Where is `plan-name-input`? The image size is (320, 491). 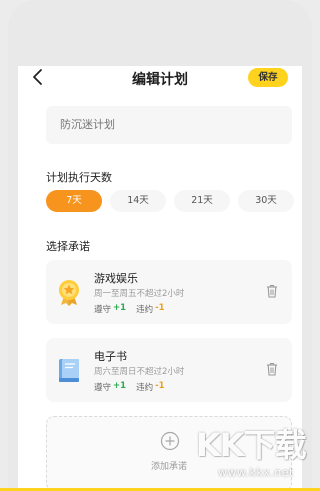
plan-name-input is located at coordinates (169, 125).